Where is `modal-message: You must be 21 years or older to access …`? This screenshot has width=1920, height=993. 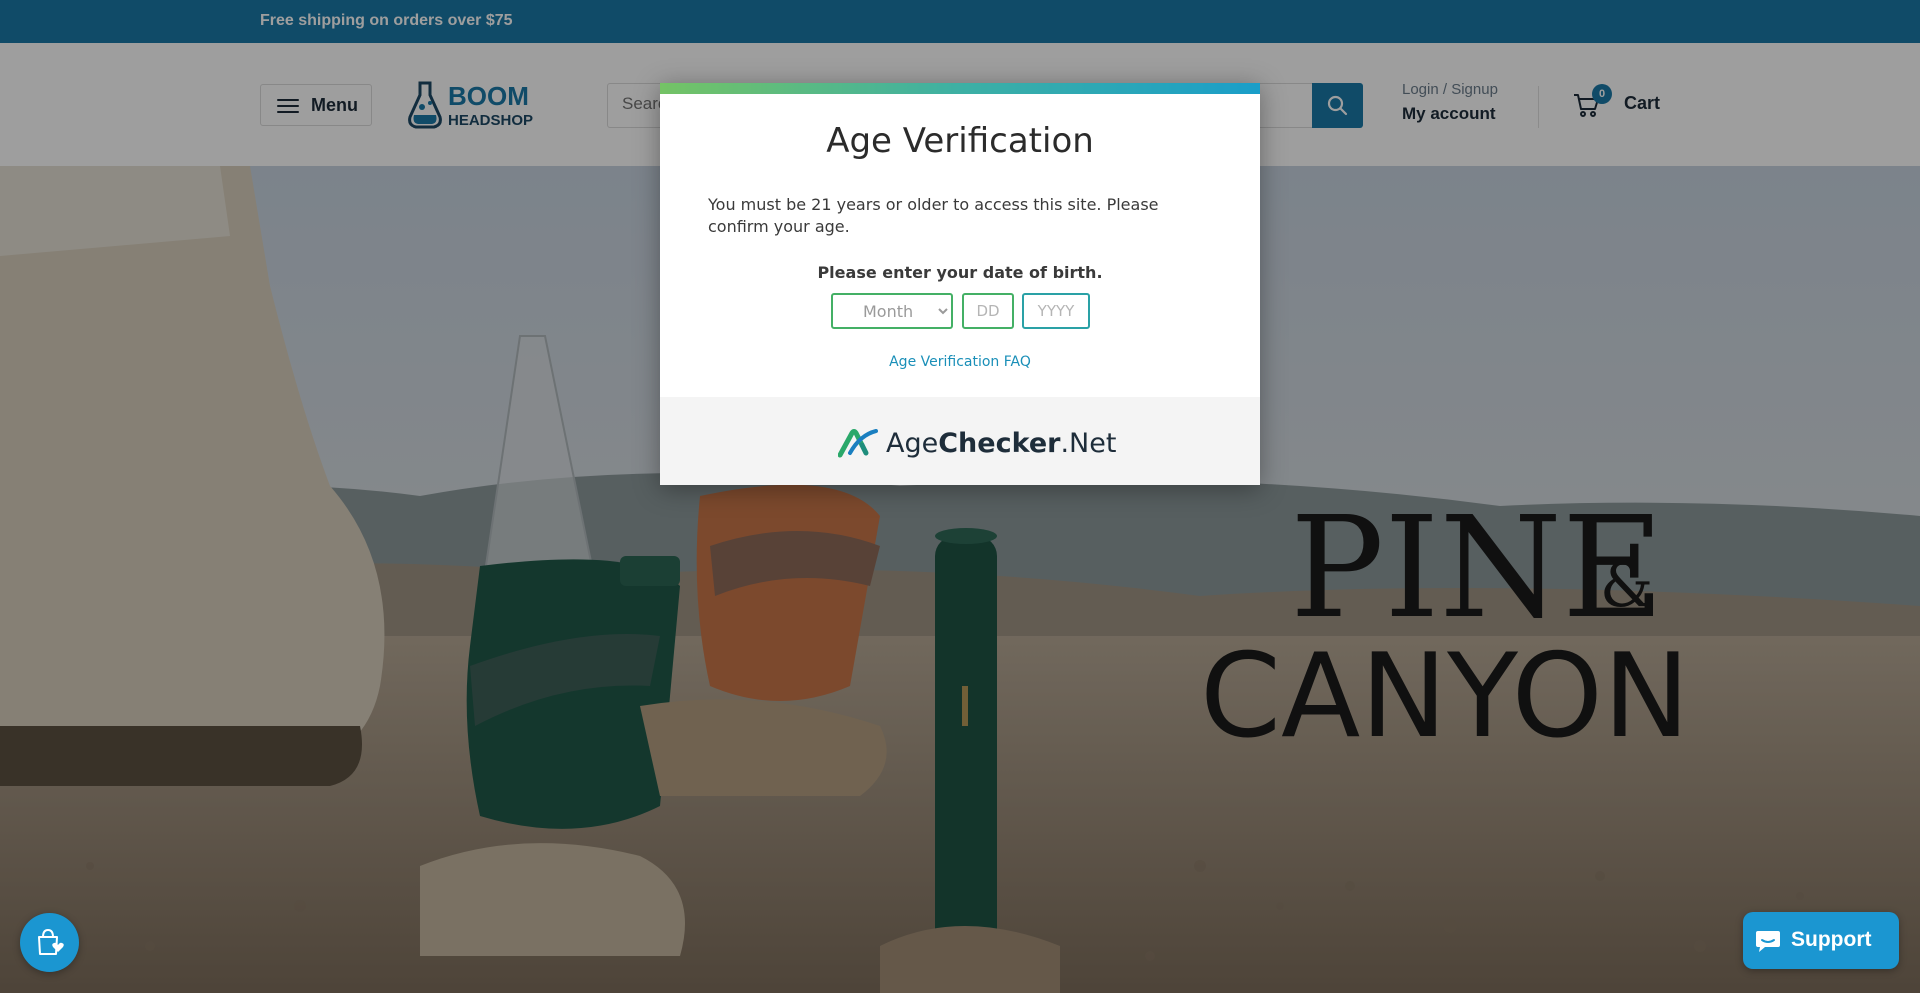
modal-message: You must be 21 years or older to access … is located at coordinates (933, 215).